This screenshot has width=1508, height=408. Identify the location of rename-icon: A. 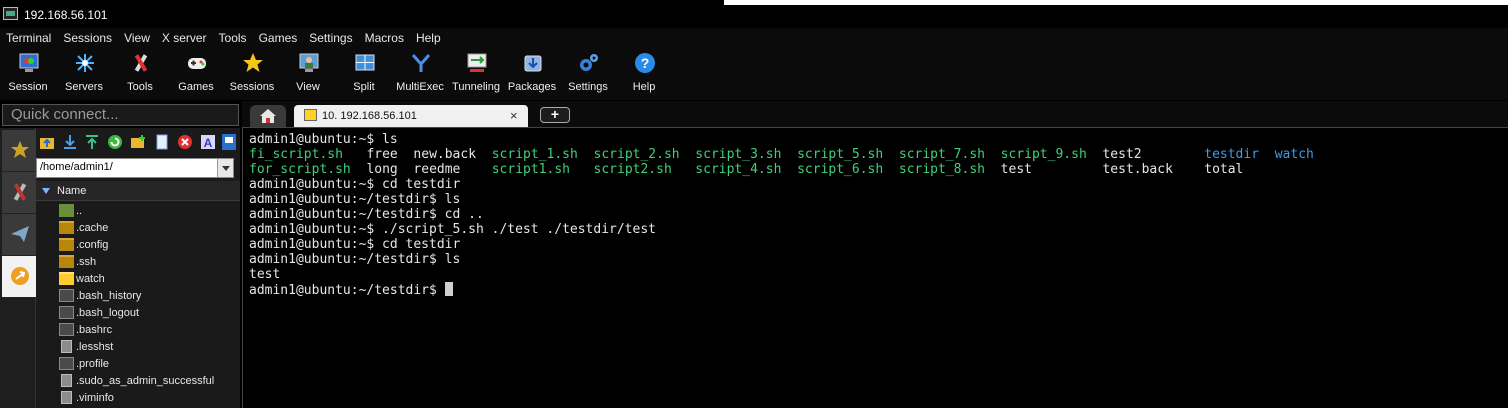
(208, 142).